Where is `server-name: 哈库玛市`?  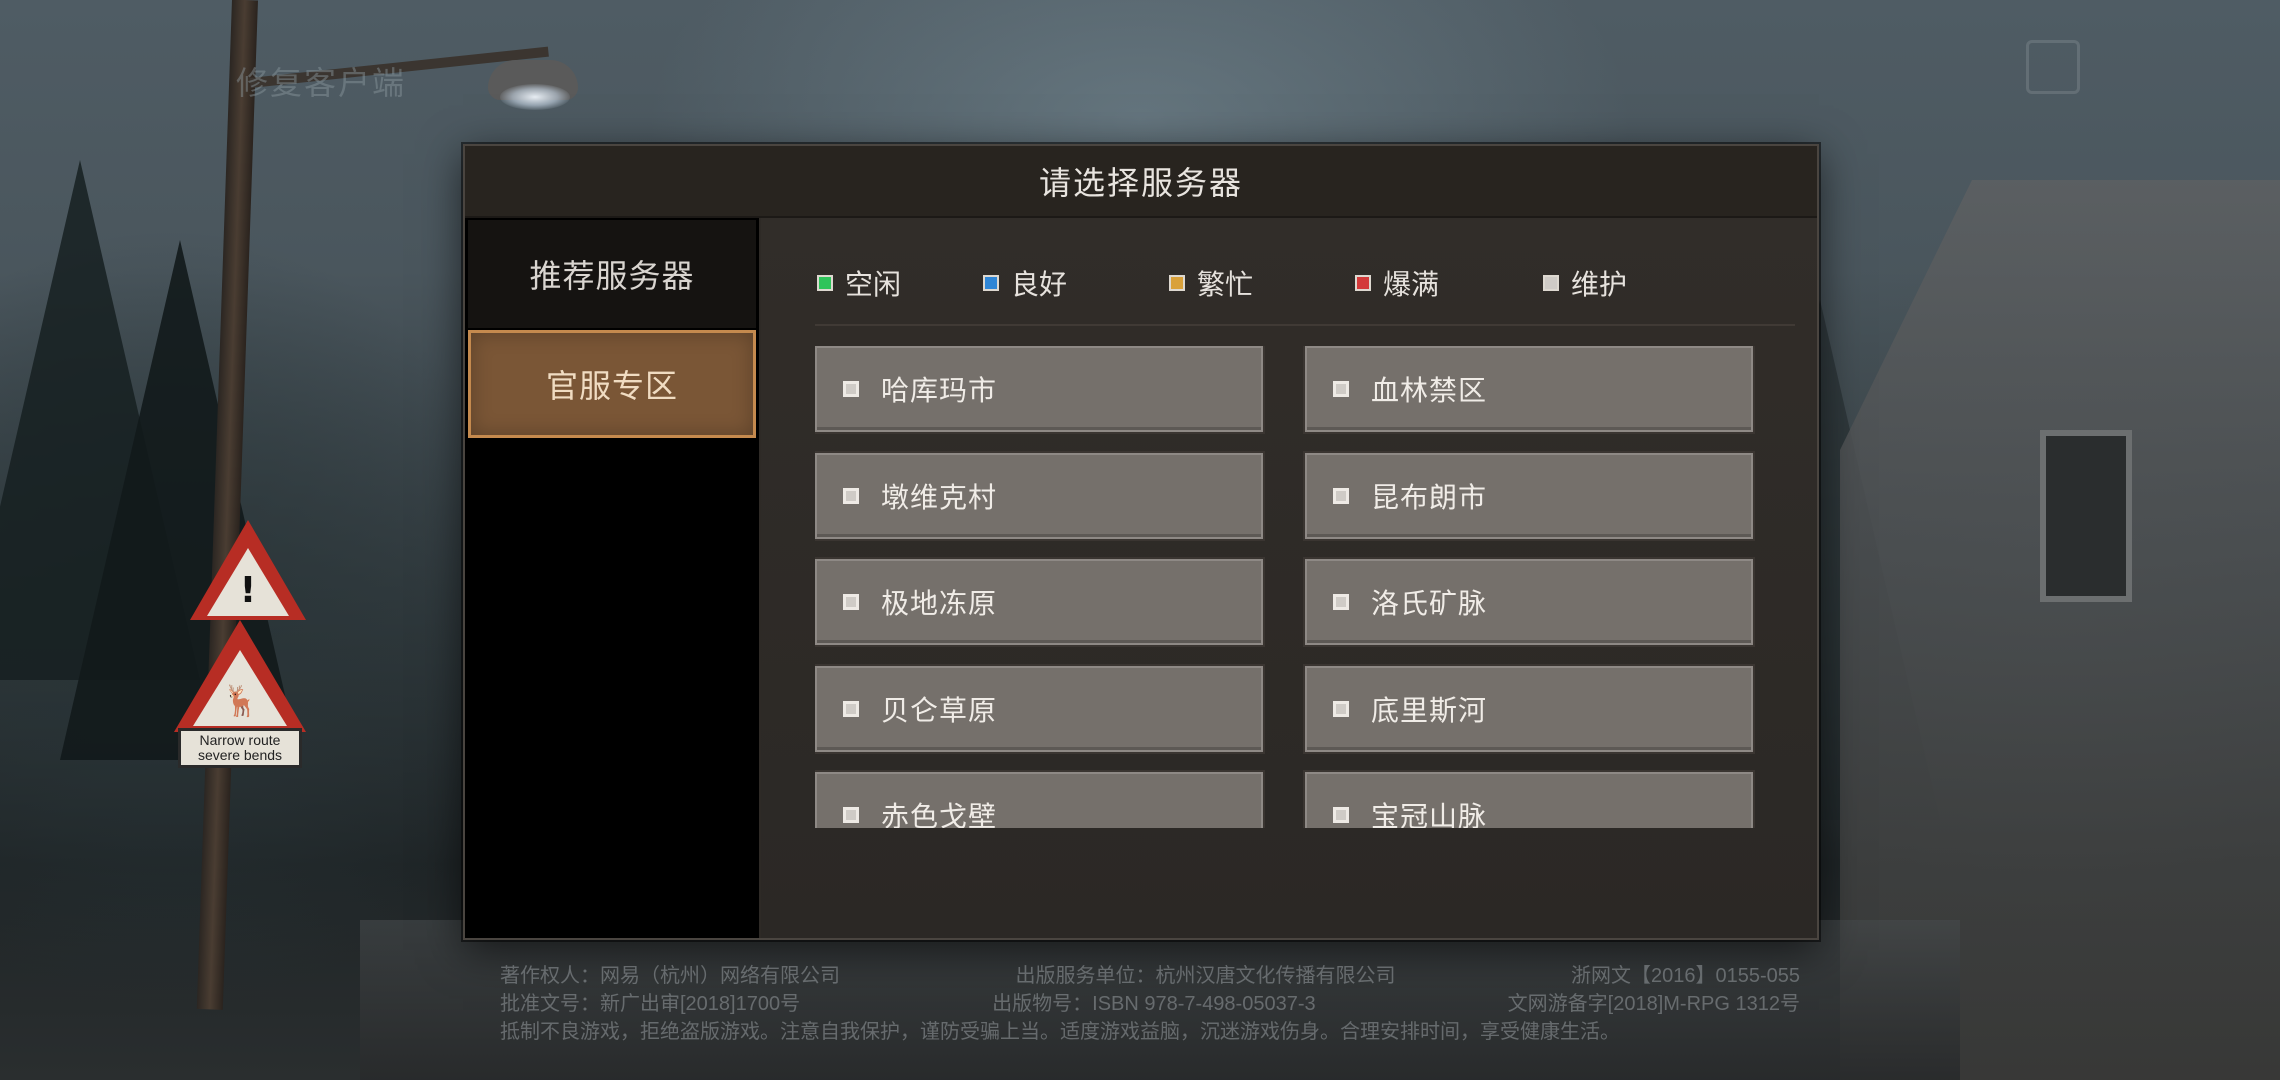 server-name: 哈库玛市 is located at coordinates (939, 390).